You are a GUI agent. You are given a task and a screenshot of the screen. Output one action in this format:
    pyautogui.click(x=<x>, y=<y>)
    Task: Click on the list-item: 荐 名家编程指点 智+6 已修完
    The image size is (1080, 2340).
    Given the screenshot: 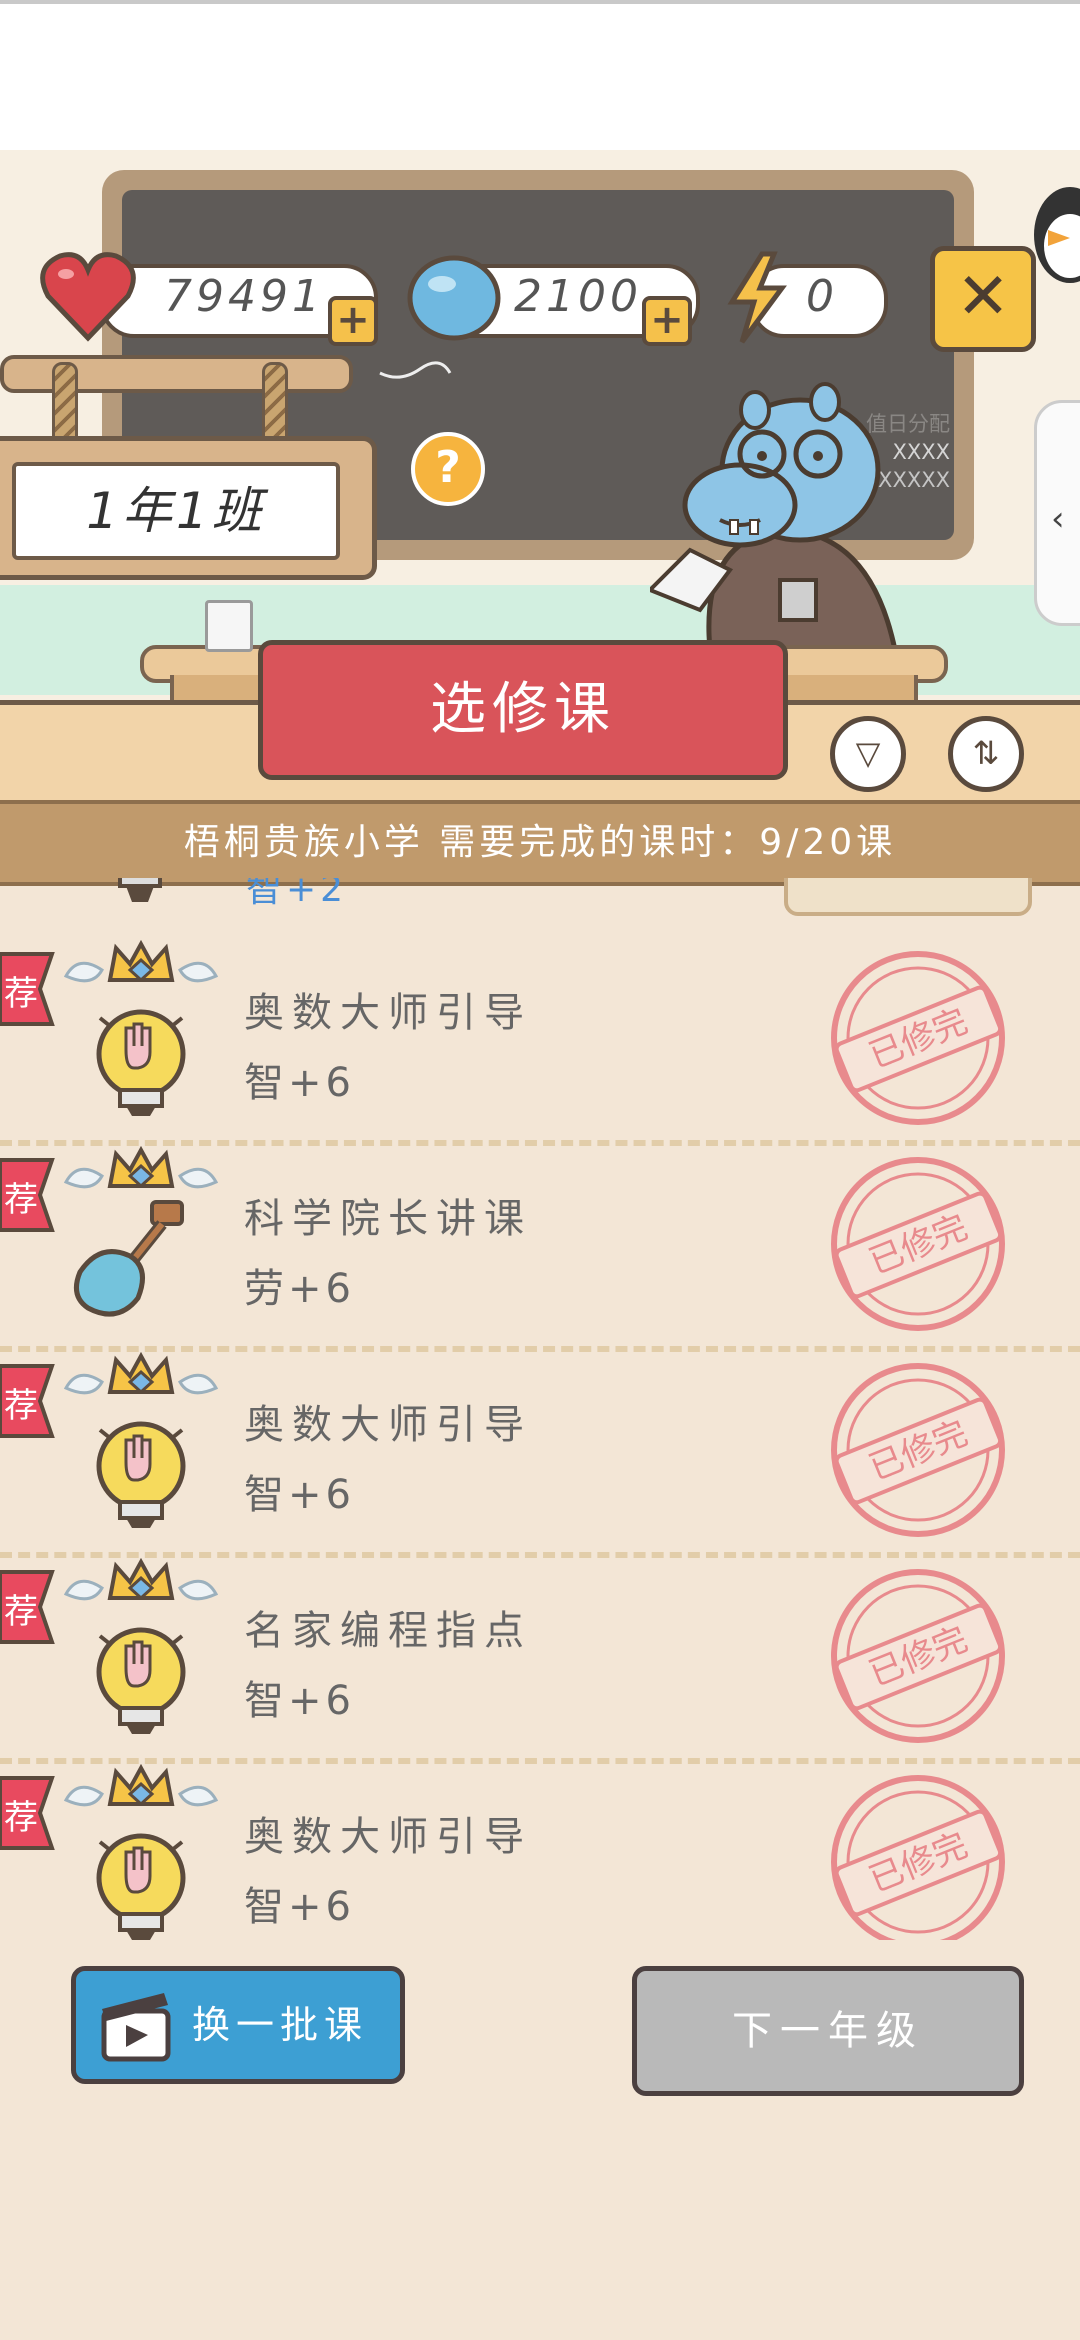 What is the action you would take?
    pyautogui.click(x=540, y=1660)
    